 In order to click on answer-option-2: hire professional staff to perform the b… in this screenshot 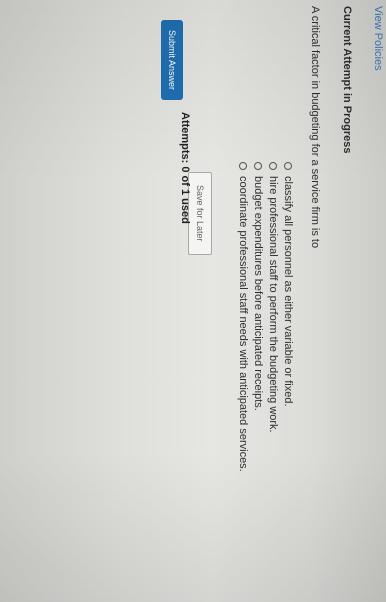, I will do `click(273, 297)`.